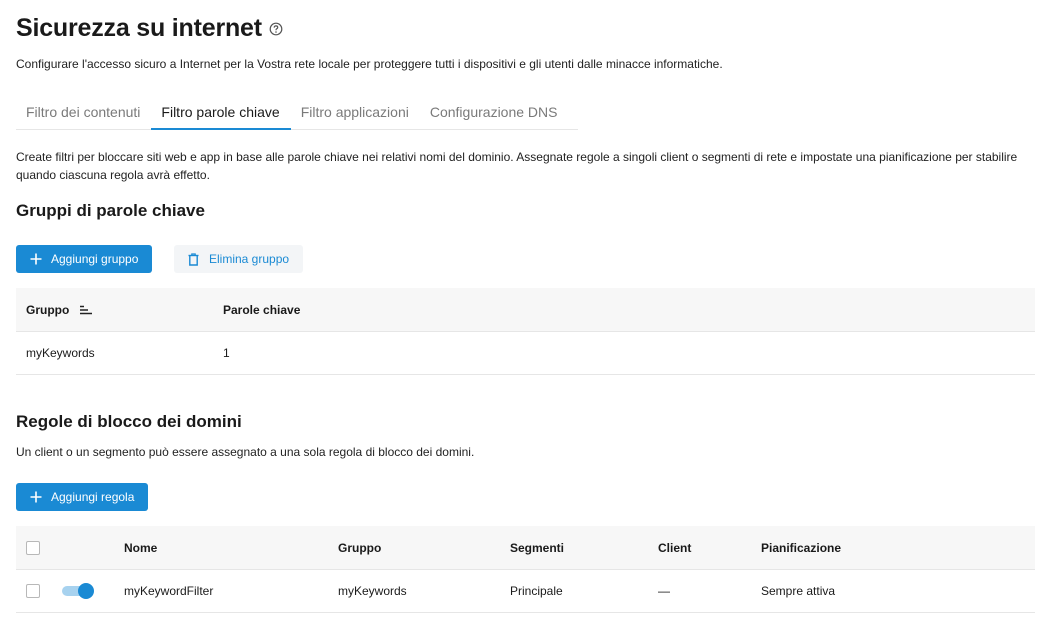 Image resolution: width=1049 pixels, height=636 pixels. What do you see at coordinates (372, 591) in the screenshot?
I see `rule-group-cell: myKeywords` at bounding box center [372, 591].